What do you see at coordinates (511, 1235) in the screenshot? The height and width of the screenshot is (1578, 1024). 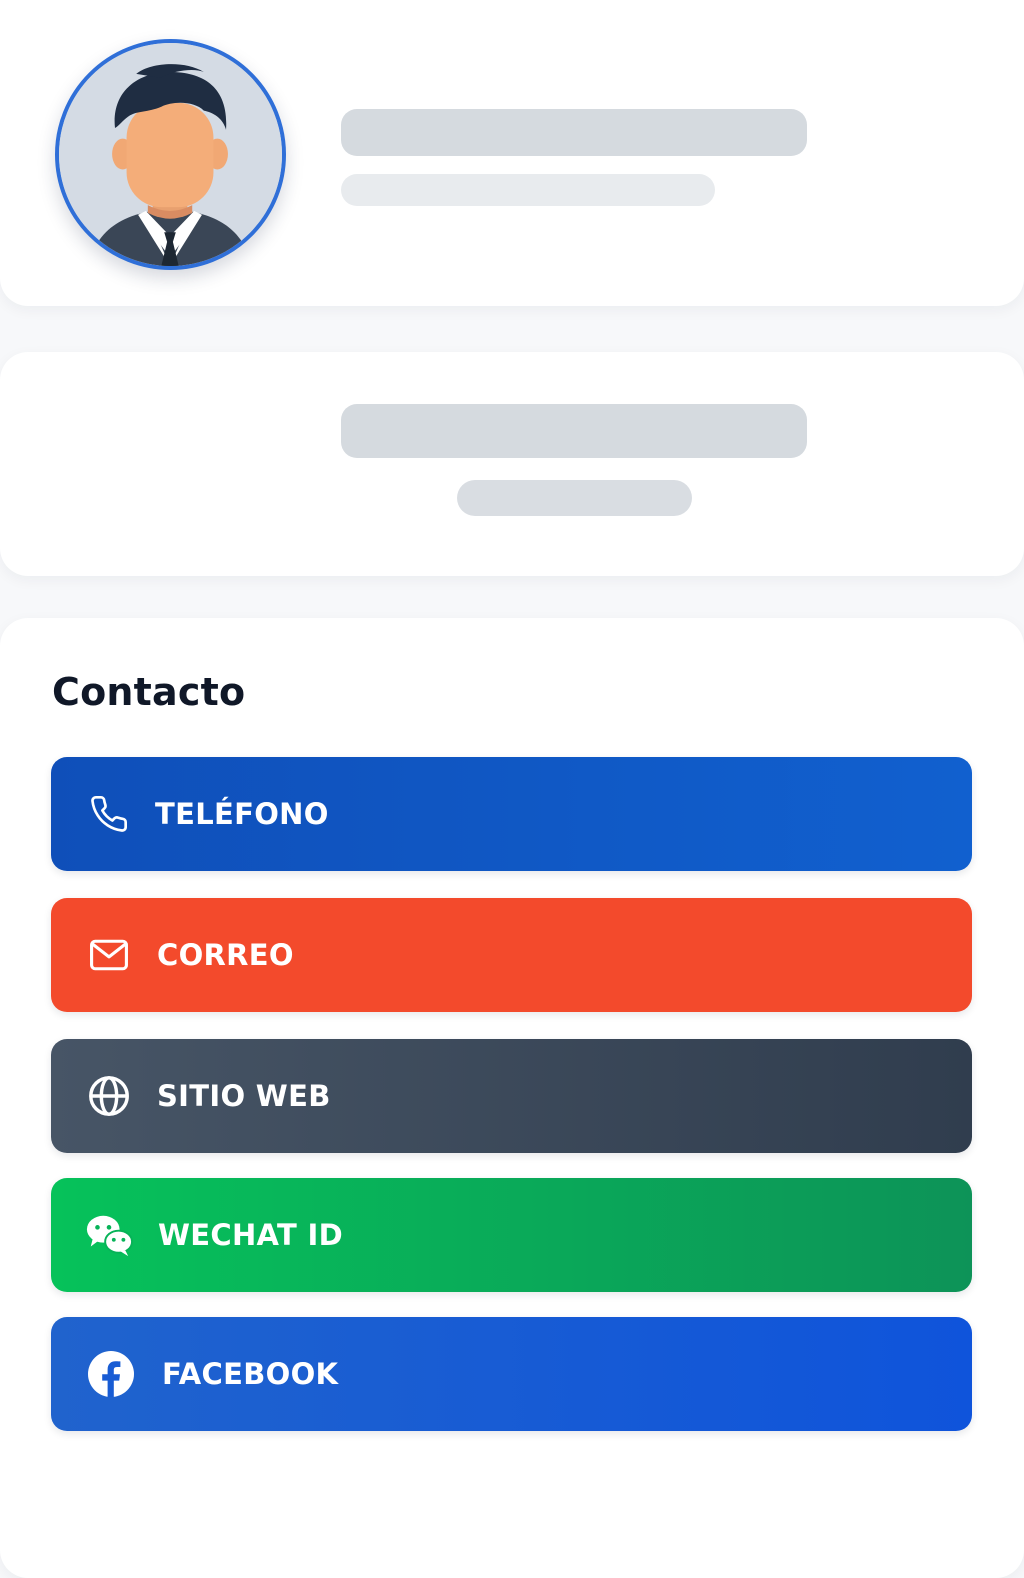 I see `wechat-button: WECHAT ID` at bounding box center [511, 1235].